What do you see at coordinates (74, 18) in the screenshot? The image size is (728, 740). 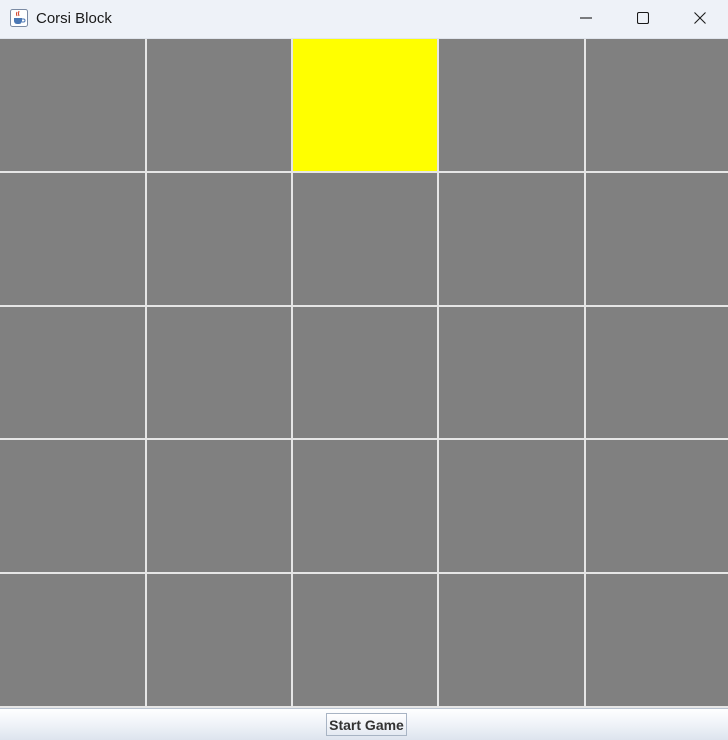 I see `window-title: Corsi Block` at bounding box center [74, 18].